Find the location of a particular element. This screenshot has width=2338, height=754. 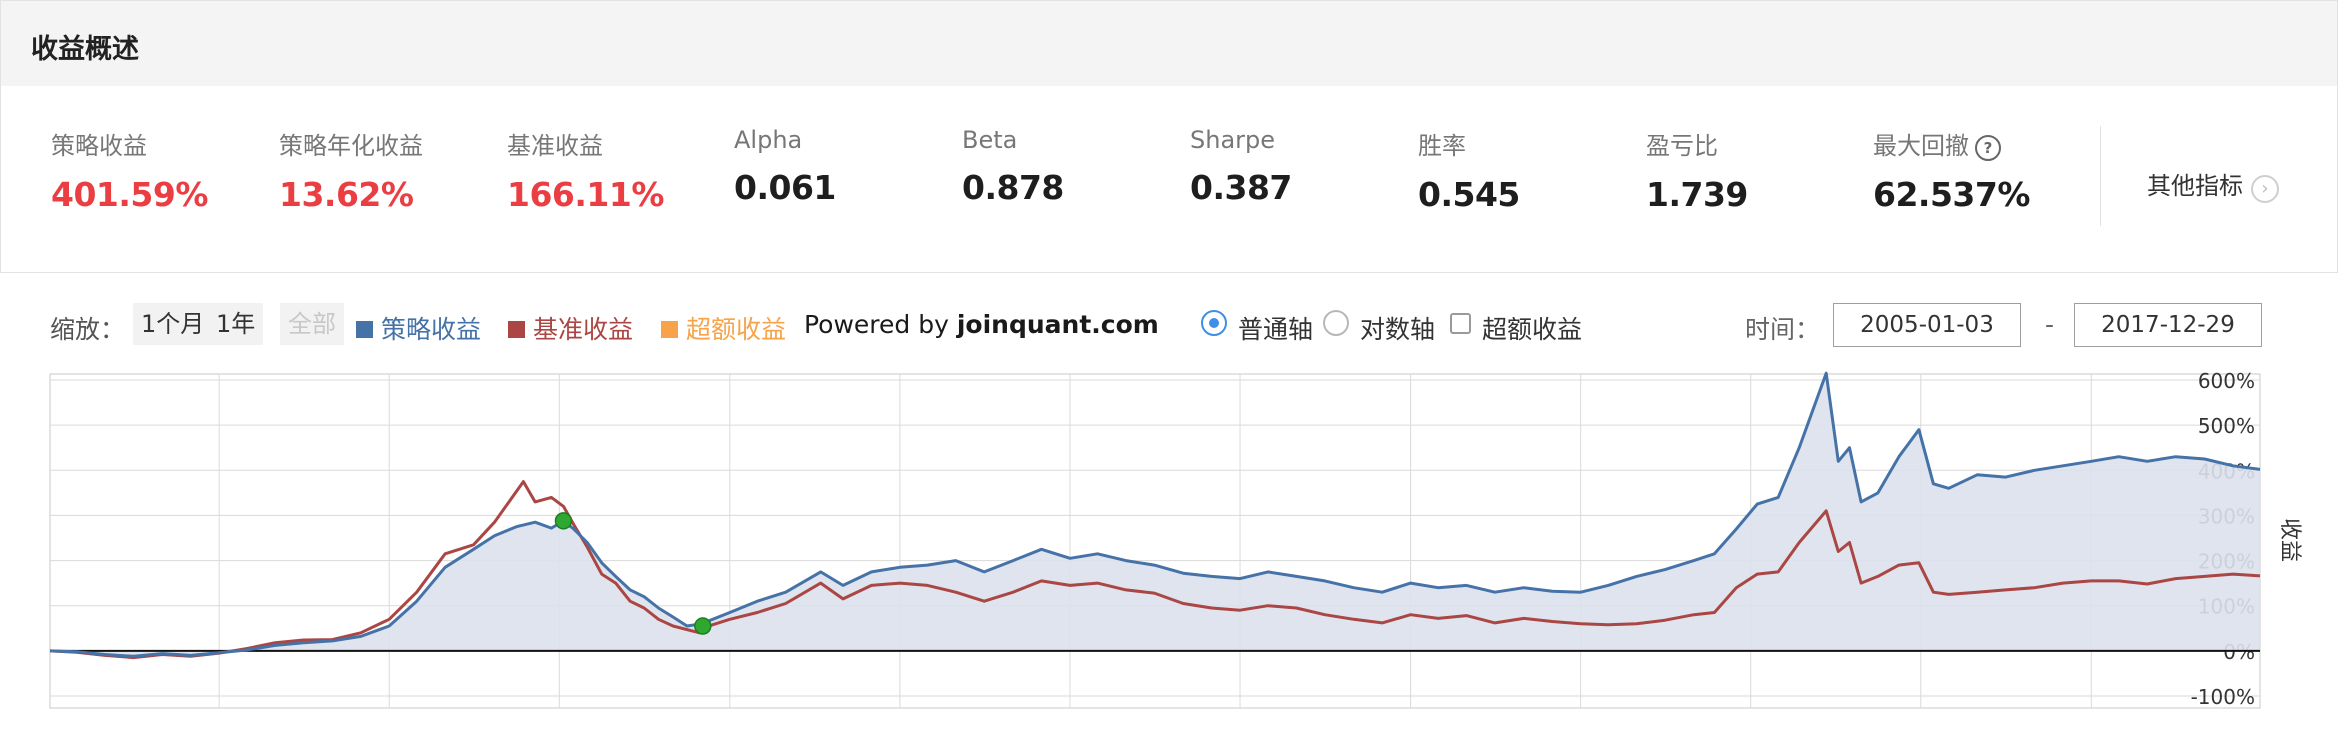

section-title: 收益概述 is located at coordinates (85, 49).